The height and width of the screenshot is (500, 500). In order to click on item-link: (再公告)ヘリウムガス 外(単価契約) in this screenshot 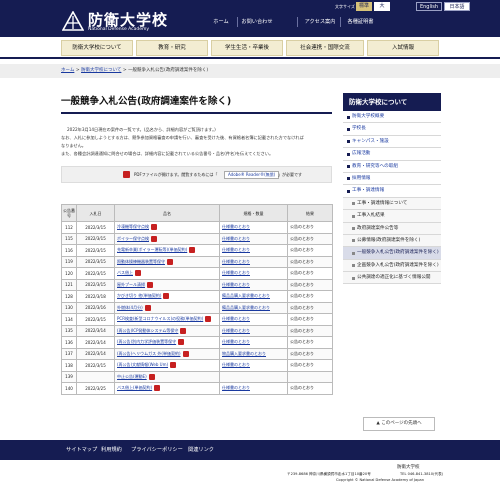, I will do `click(149, 353)`.